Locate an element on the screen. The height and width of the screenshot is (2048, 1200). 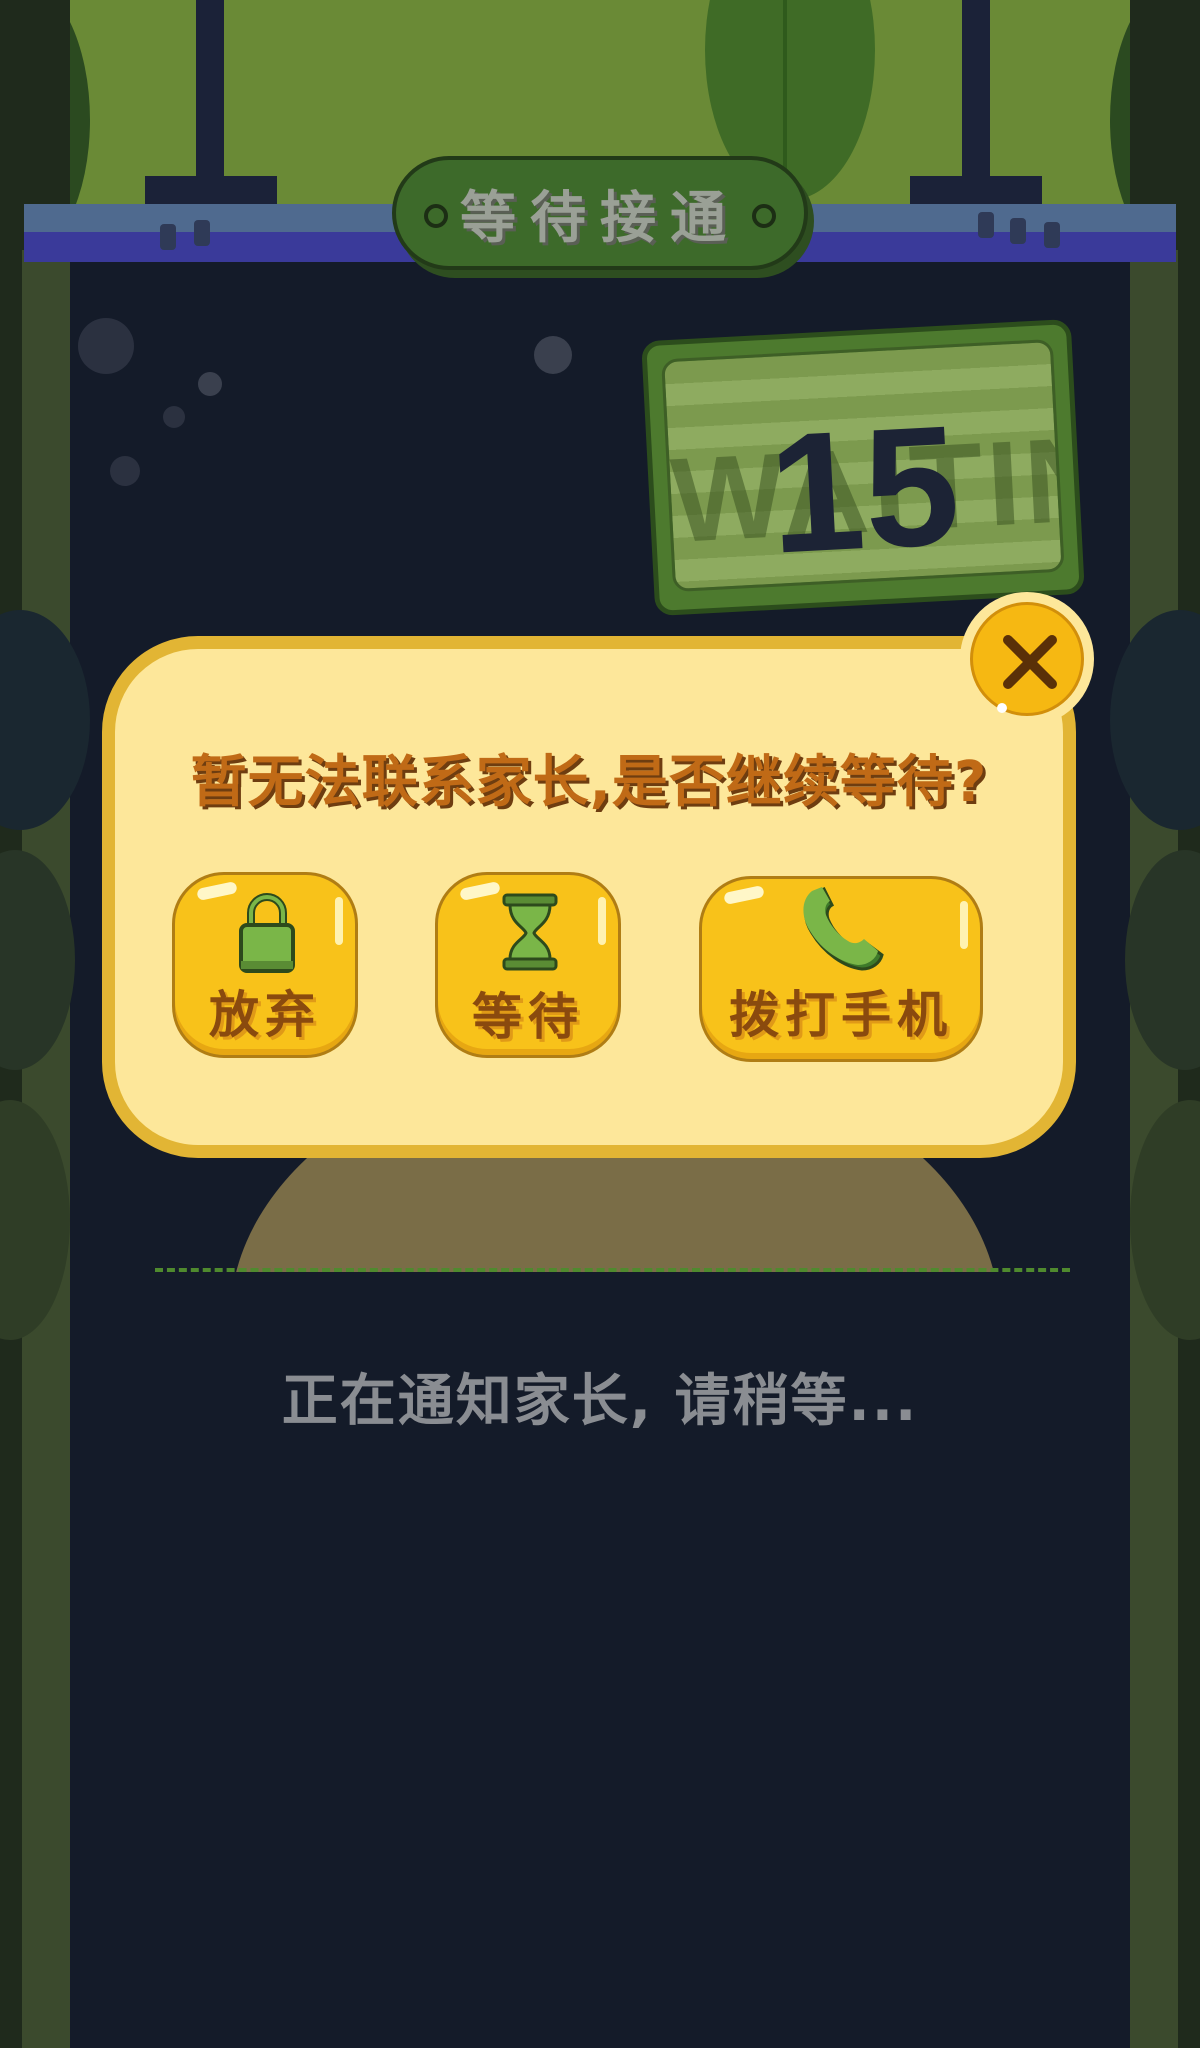
give-up-button: 放弃 is located at coordinates (265, 965).